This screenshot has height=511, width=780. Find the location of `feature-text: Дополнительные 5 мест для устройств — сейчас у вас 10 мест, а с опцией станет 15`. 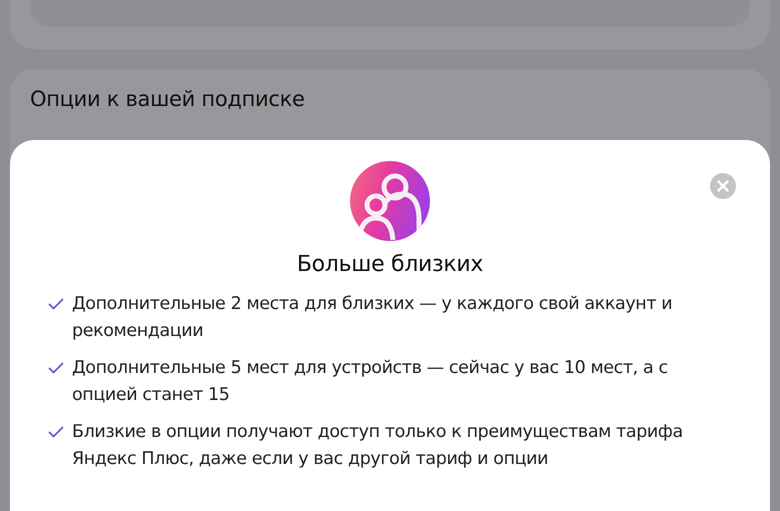

feature-text: Дополнительные 5 мест для устройств — сейчас у вас 10 мест, а с опцией станет 15 is located at coordinates (370, 382).